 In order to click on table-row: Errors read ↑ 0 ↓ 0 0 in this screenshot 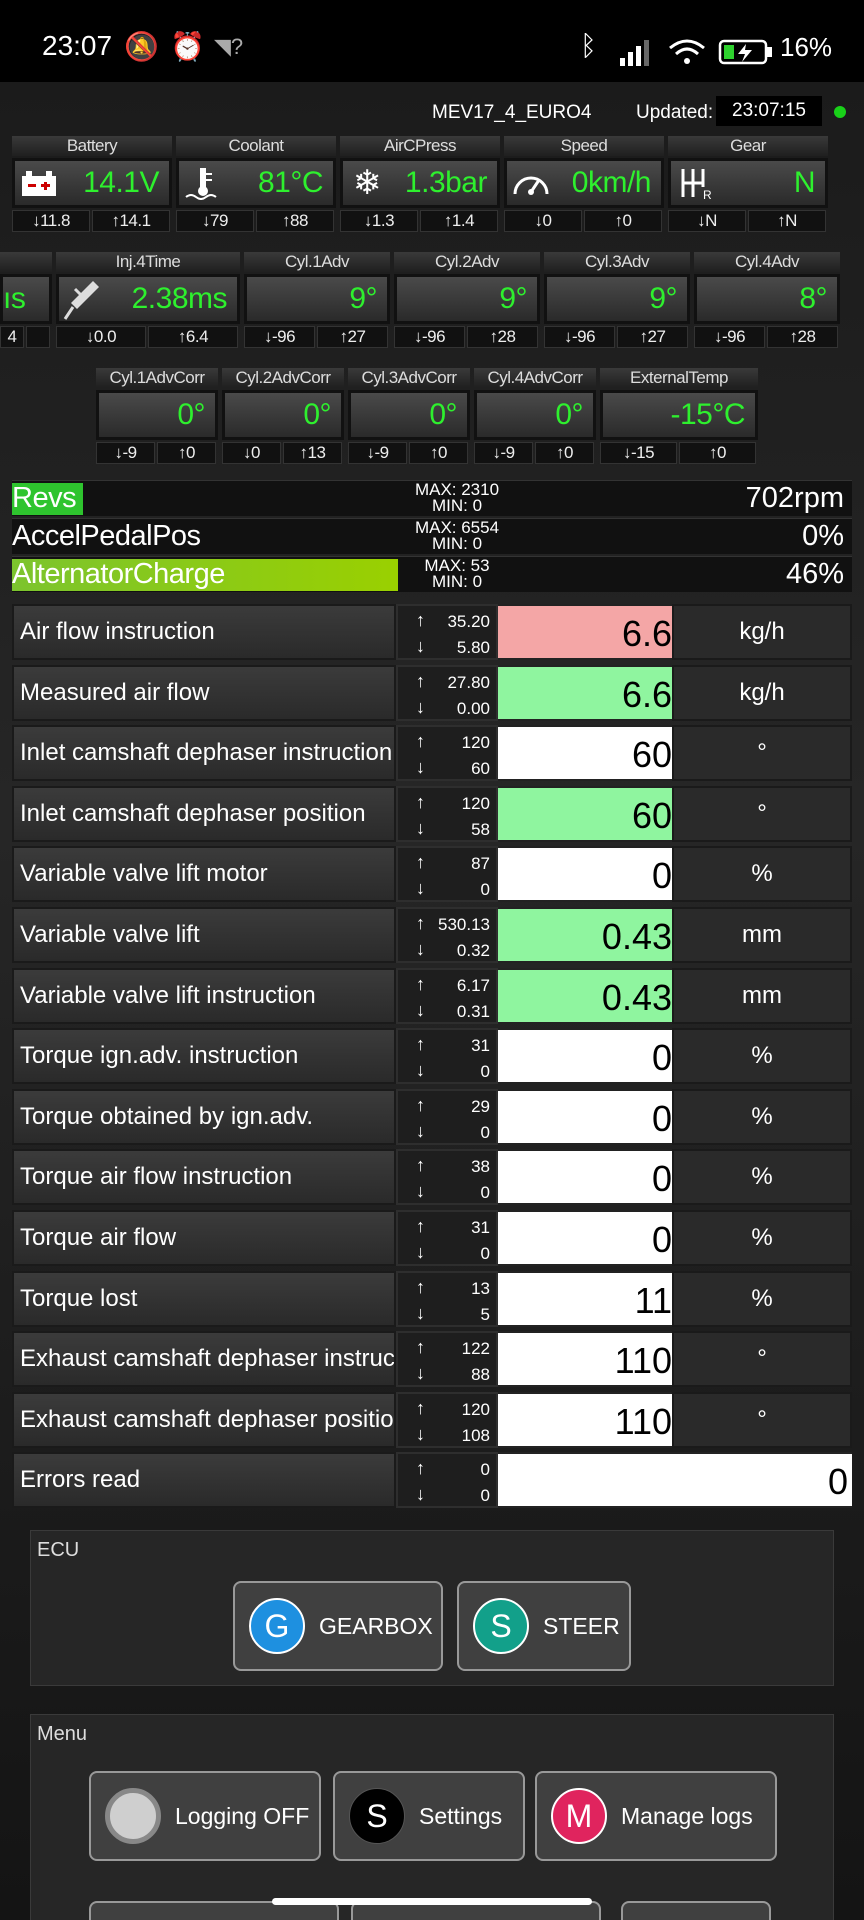, I will do `click(432, 1480)`.